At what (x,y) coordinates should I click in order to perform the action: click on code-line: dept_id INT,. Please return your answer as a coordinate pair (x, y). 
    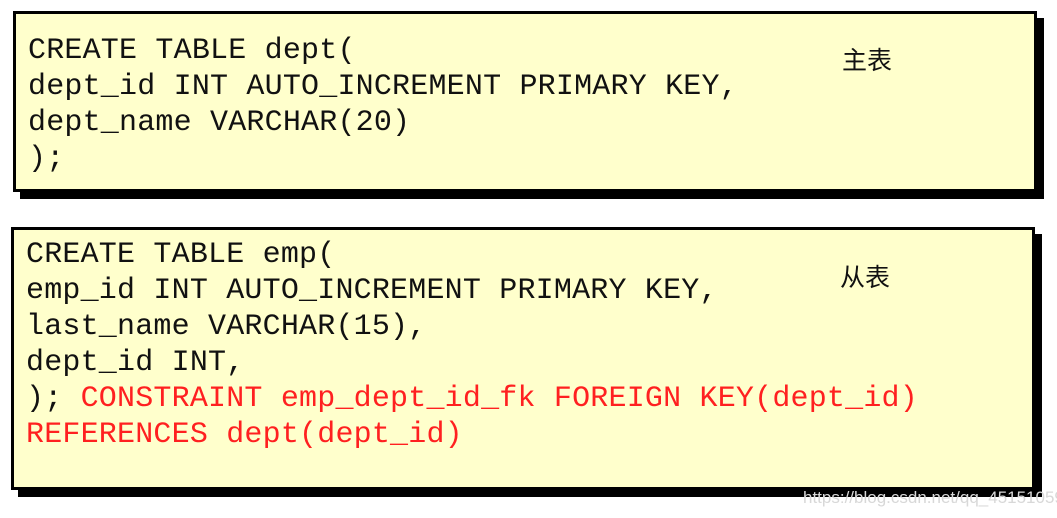
    Looking at the image, I should click on (135, 363).